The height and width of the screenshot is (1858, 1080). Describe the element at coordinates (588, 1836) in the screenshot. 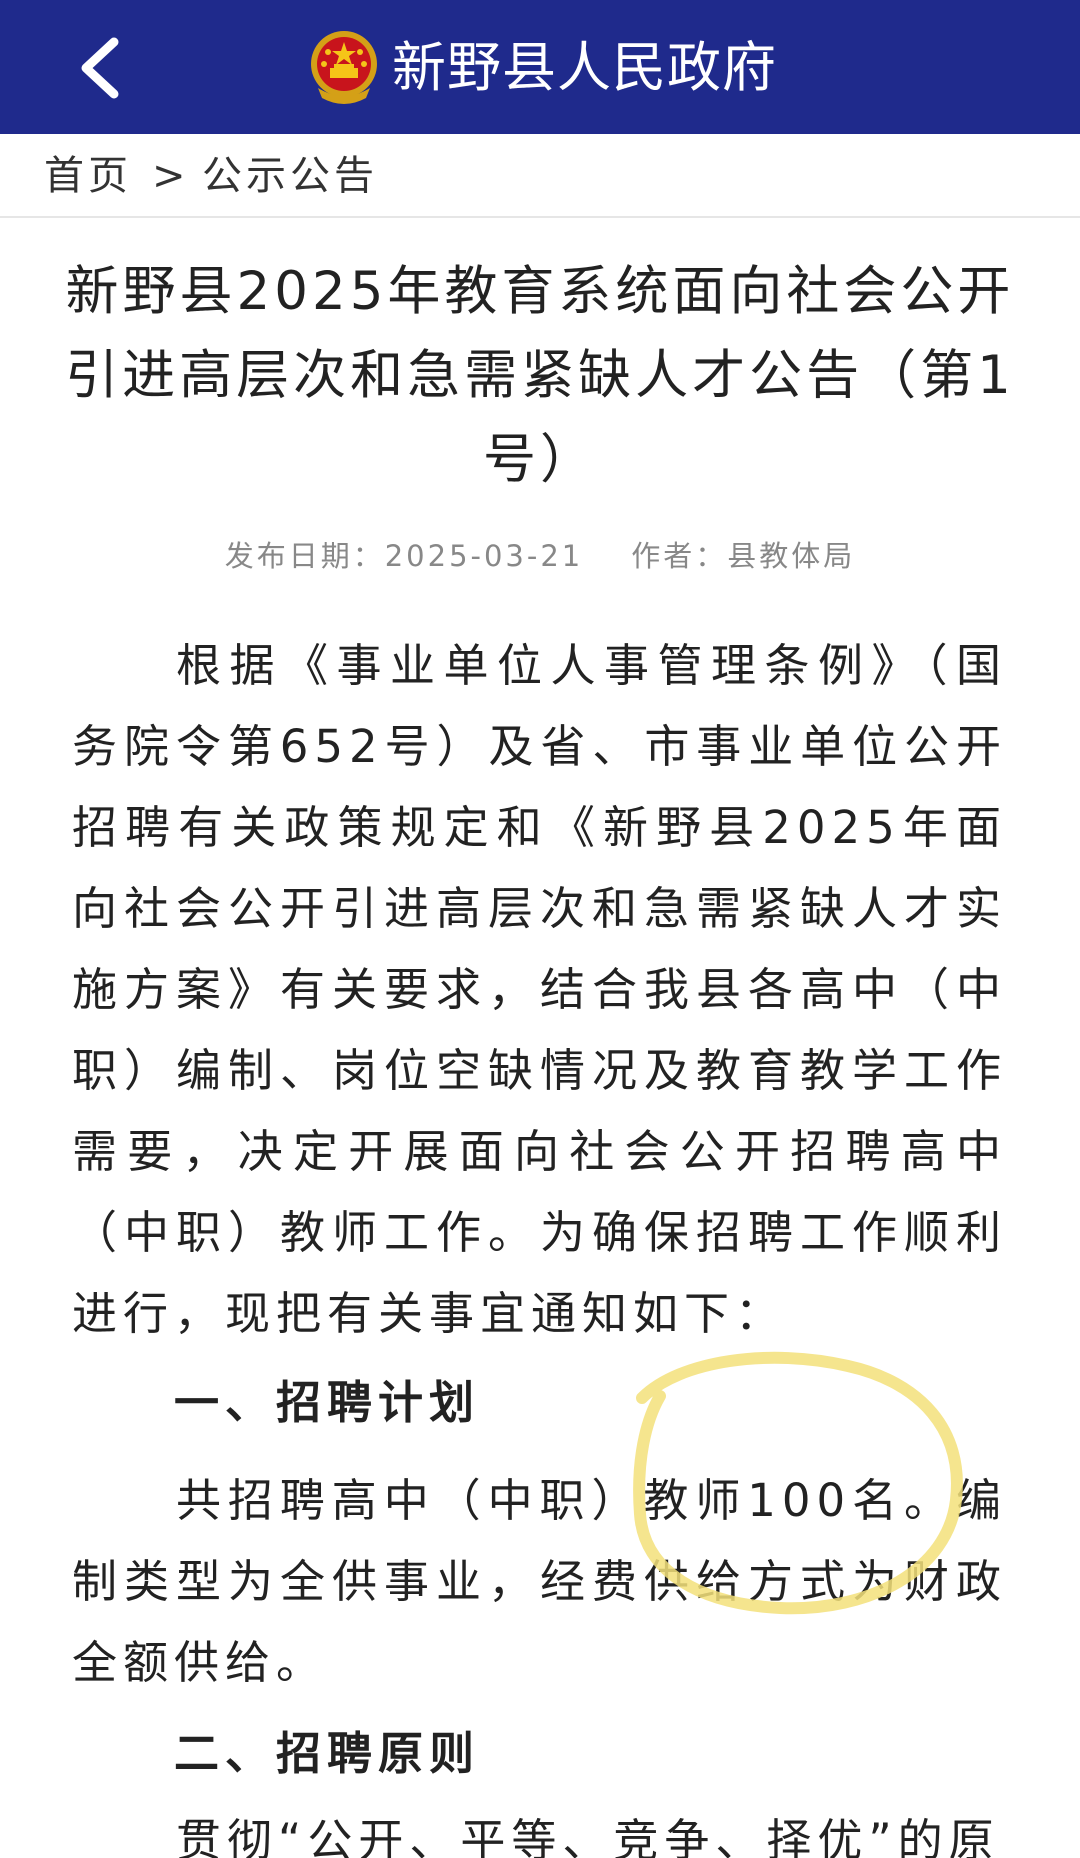

I see `recruitment-principles-paragraph: 贯彻“公开、平等、竞争、择优”的原` at that location.